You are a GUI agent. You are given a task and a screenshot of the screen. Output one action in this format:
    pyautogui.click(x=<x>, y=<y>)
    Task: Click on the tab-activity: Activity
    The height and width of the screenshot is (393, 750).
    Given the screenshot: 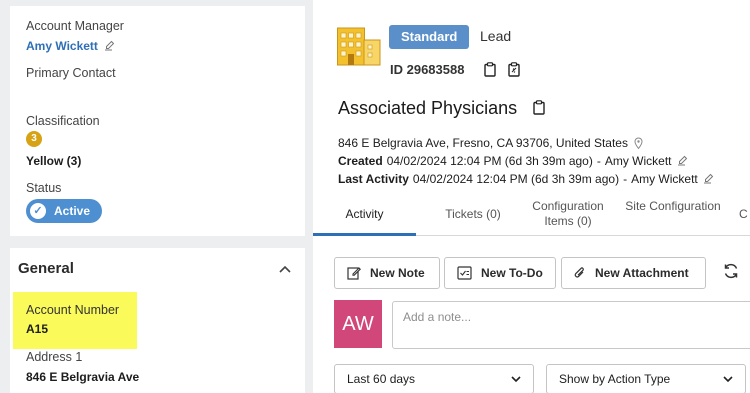 What is the action you would take?
    pyautogui.click(x=364, y=214)
    